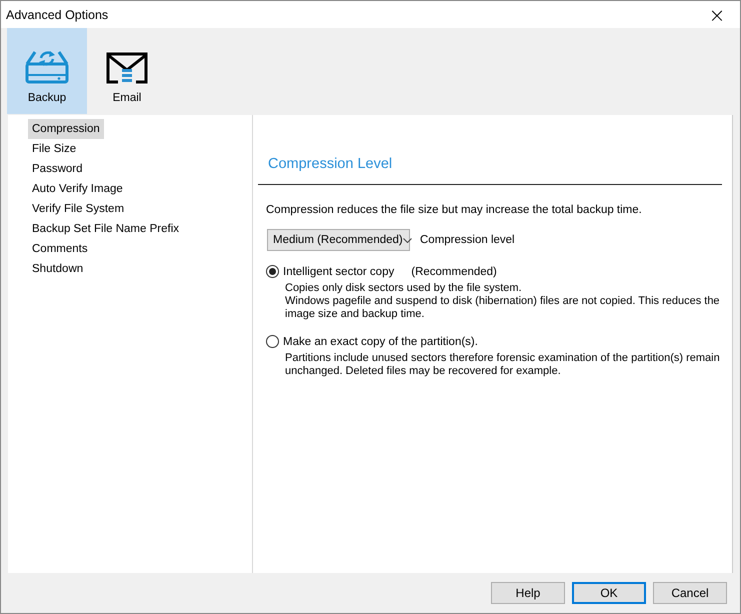 Image resolution: width=741 pixels, height=614 pixels. I want to click on section-heading: Compression Level, so click(490, 150).